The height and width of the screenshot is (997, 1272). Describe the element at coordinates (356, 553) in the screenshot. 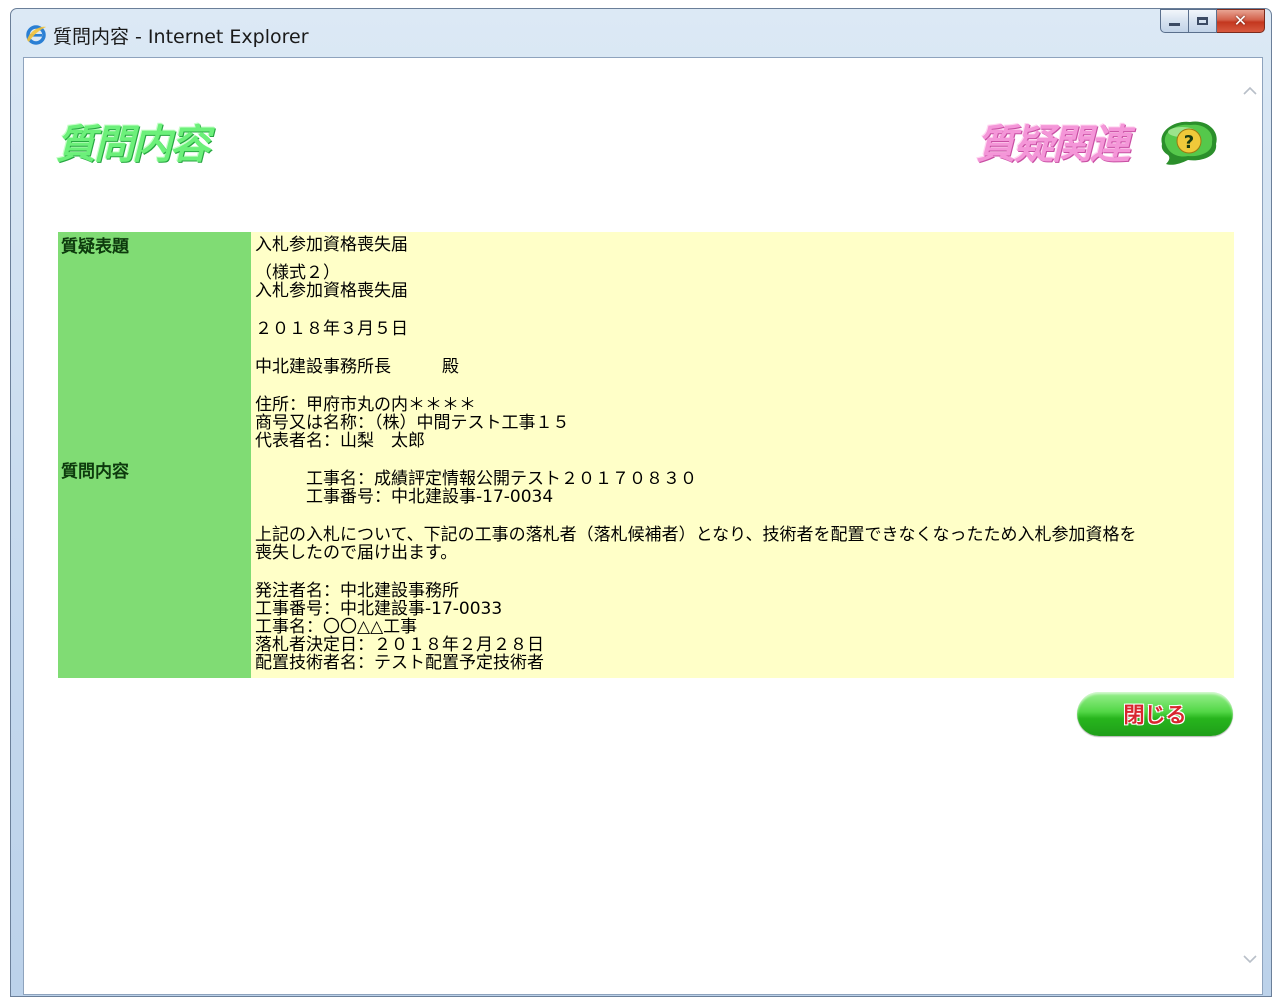

I see `content-line: 喪失したので届け出ます。` at that location.